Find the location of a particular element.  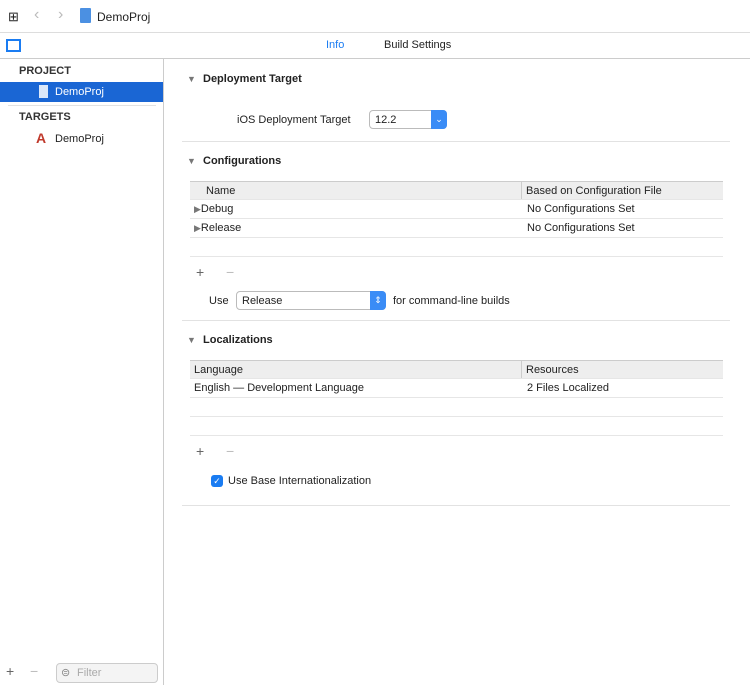

configurations-header: Configurations is located at coordinates (242, 161).